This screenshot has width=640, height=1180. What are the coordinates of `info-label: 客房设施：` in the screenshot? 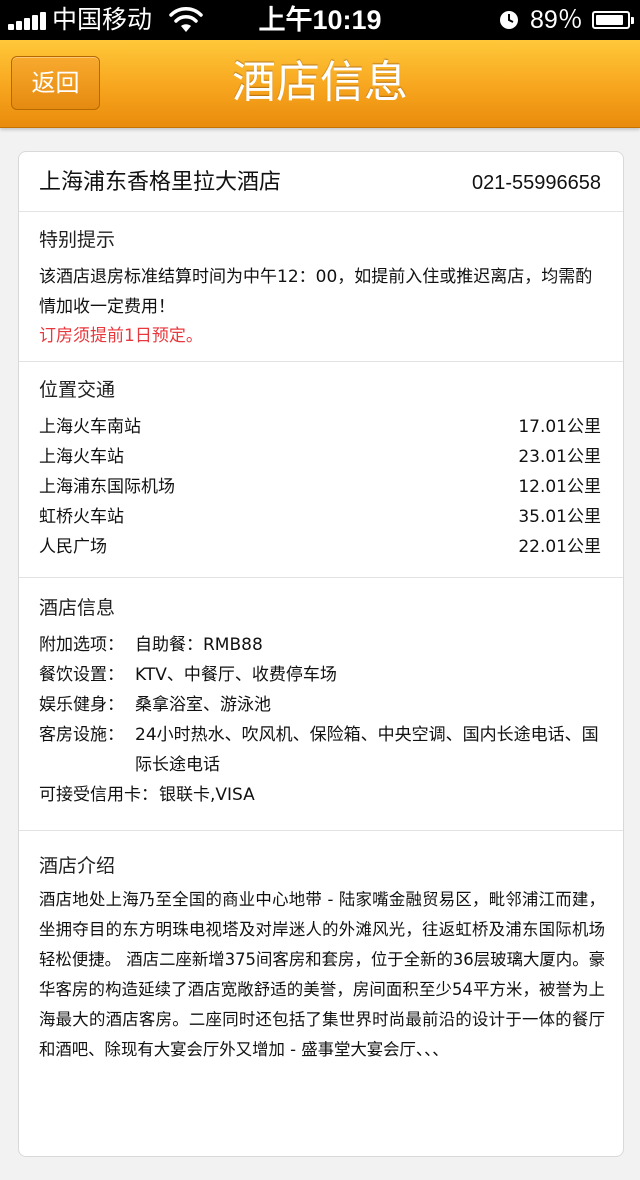 It's located at (81, 735).